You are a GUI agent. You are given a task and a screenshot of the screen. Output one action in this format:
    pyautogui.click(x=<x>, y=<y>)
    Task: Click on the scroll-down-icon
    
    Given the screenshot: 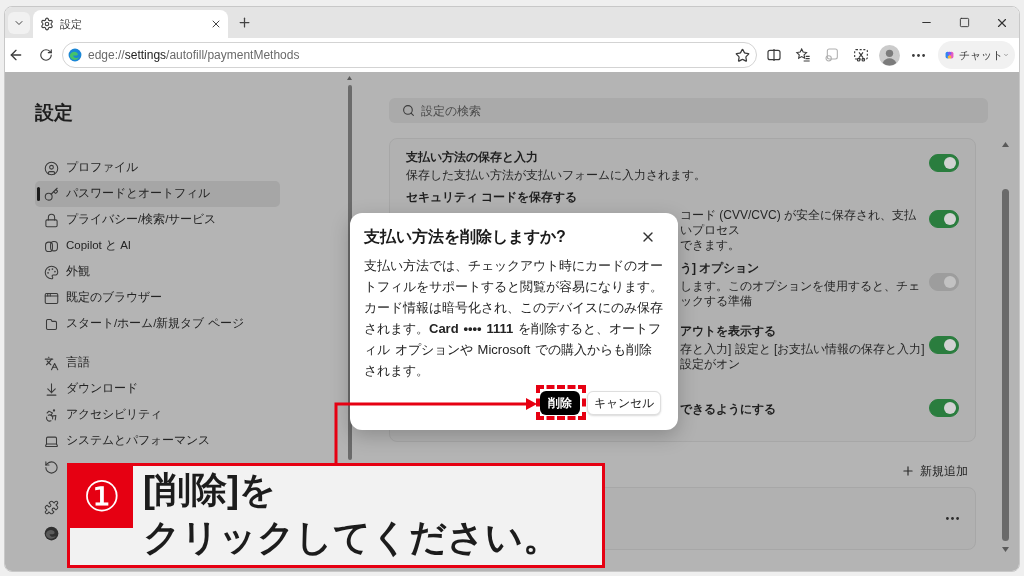 What is the action you would take?
    pyautogui.click(x=1005, y=549)
    